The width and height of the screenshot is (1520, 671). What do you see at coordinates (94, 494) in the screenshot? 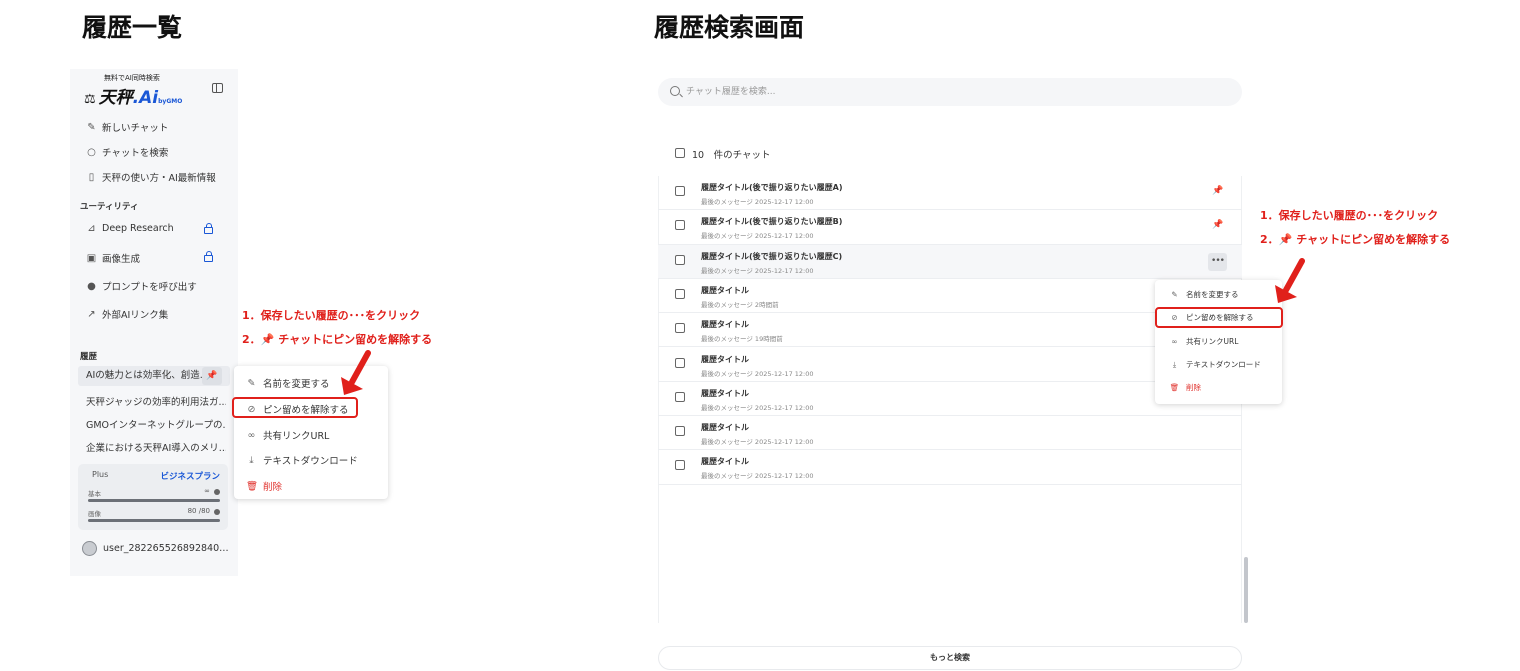
I see `plan-basic-label: 基本` at bounding box center [94, 494].